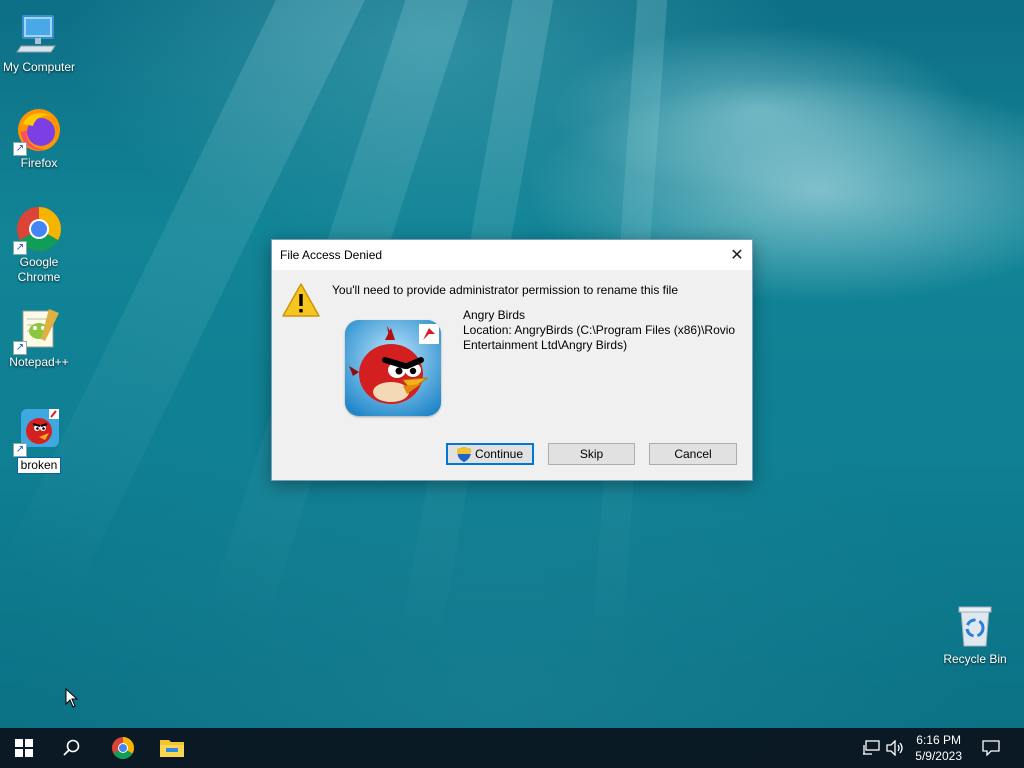 Image resolution: width=1024 pixels, height=768 pixels. What do you see at coordinates (72, 699) in the screenshot?
I see `mouse-cursor-icon` at bounding box center [72, 699].